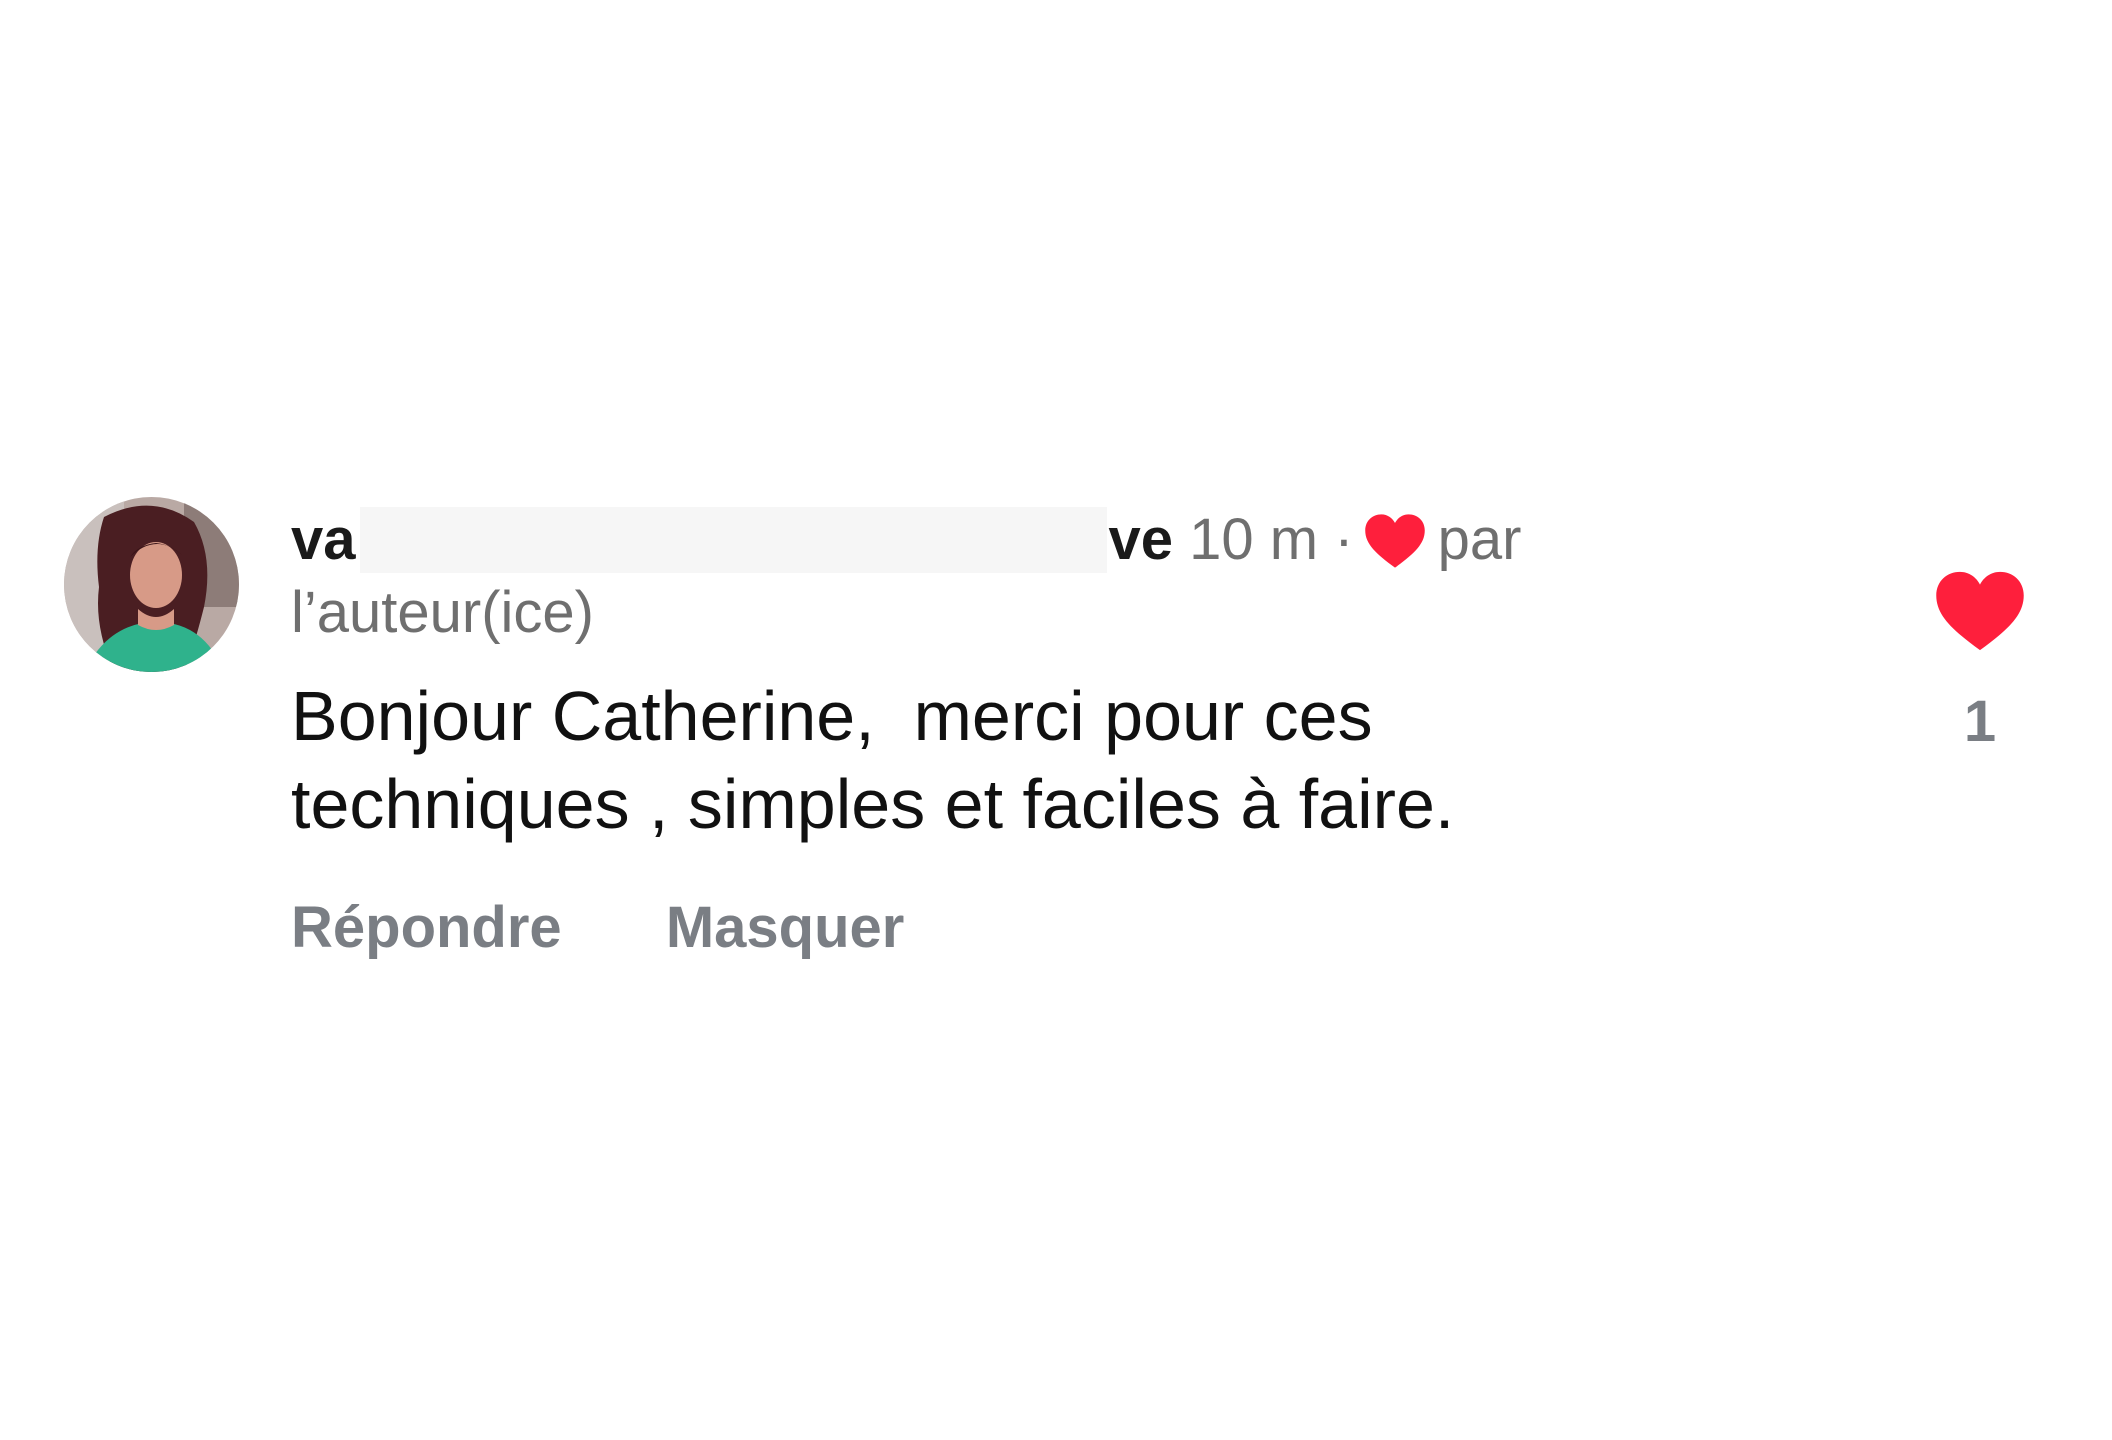 The width and height of the screenshot is (2112, 1440). I want to click on username-end: ve, so click(1141, 539).